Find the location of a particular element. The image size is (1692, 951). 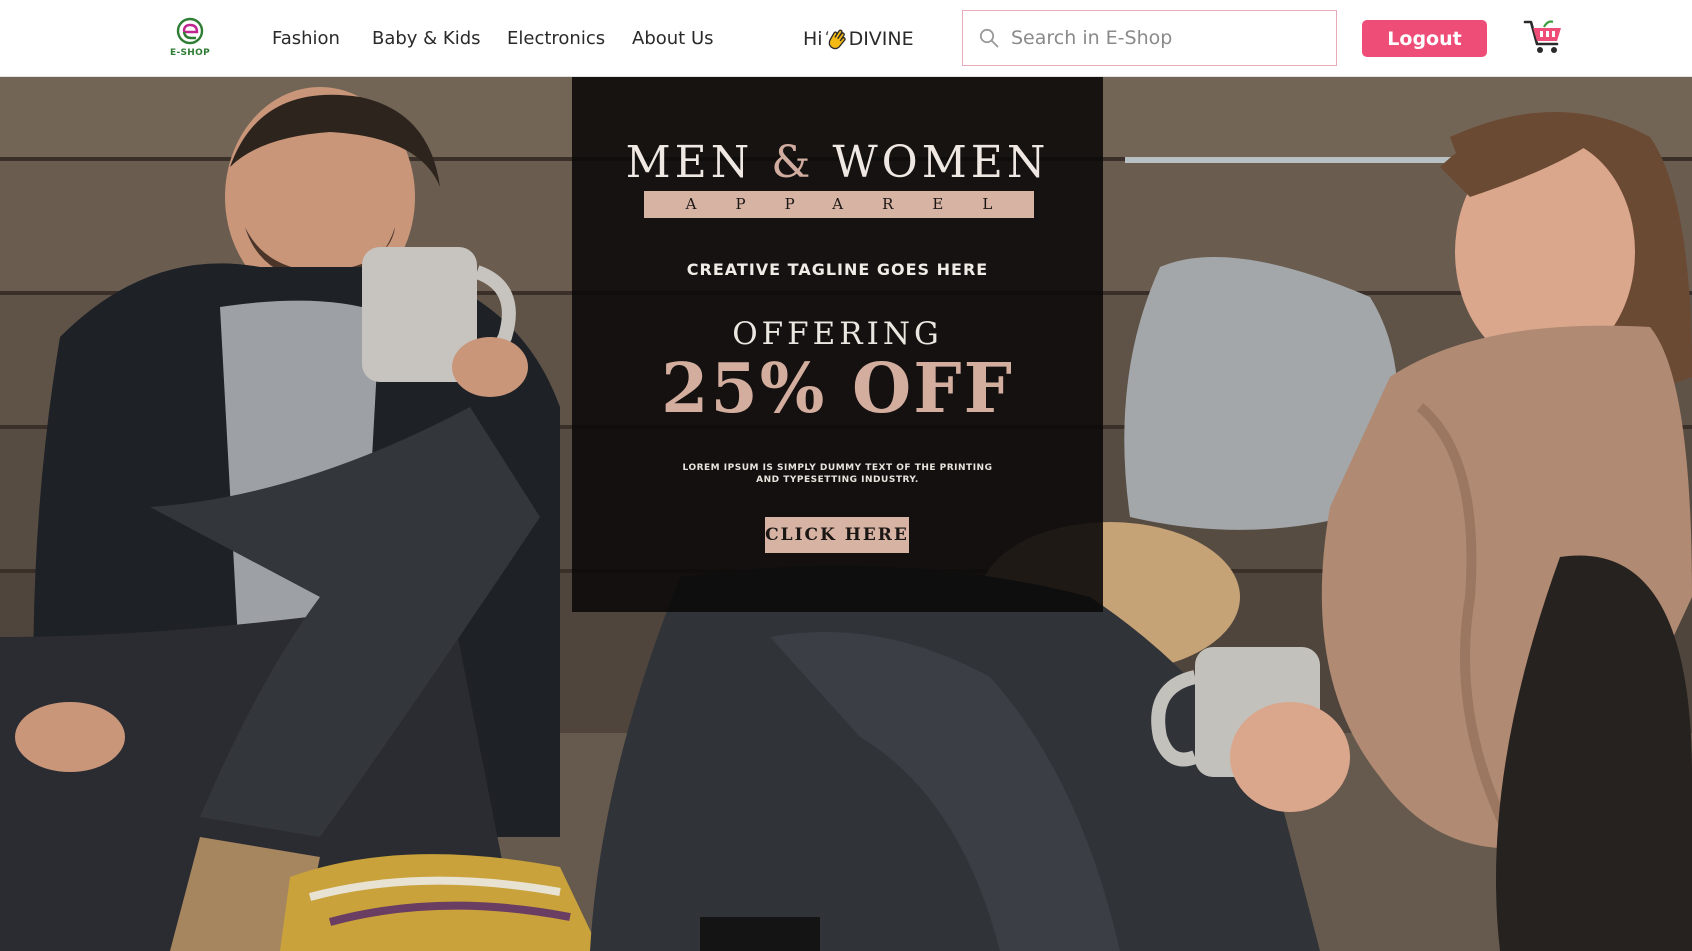

nav-link-fashion: Fashion is located at coordinates (306, 38).